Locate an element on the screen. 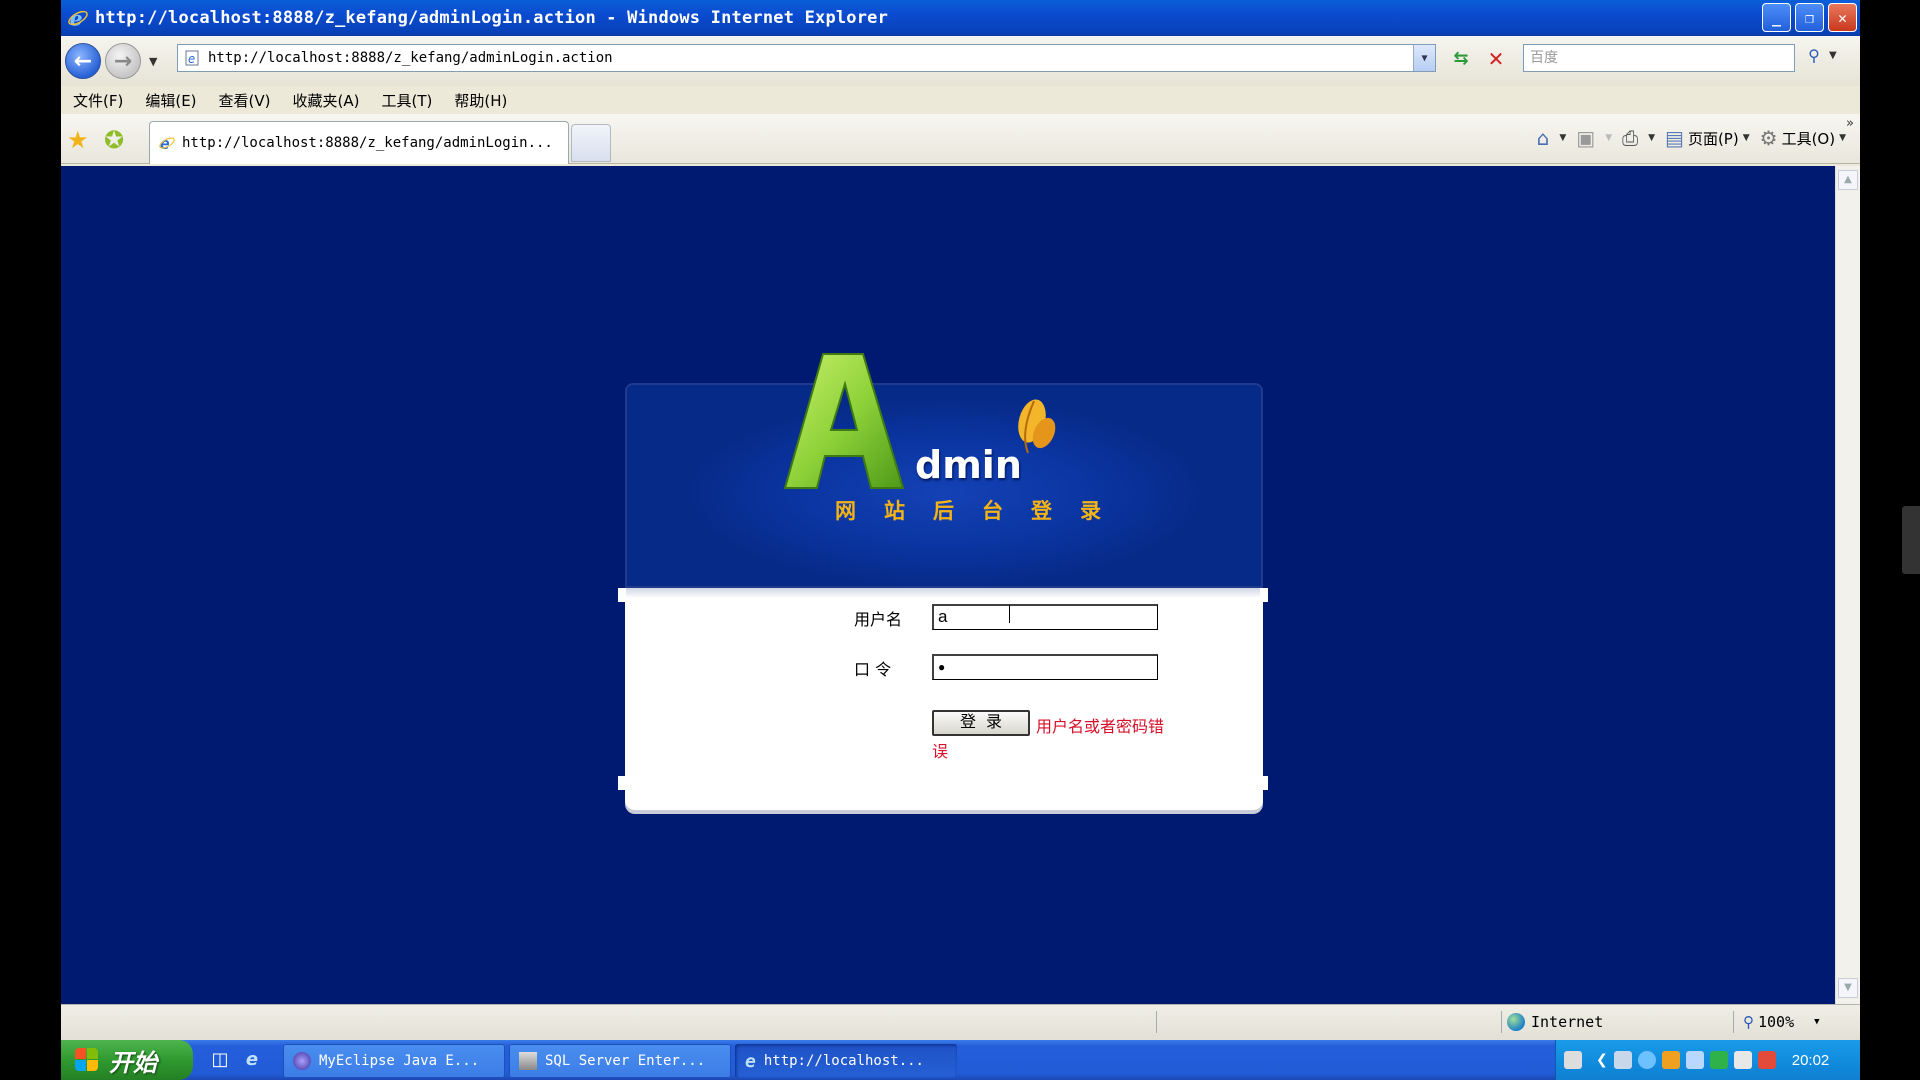 This screenshot has height=1080, width=1920. corner-tick-right-bottom is located at coordinates (1264, 783).